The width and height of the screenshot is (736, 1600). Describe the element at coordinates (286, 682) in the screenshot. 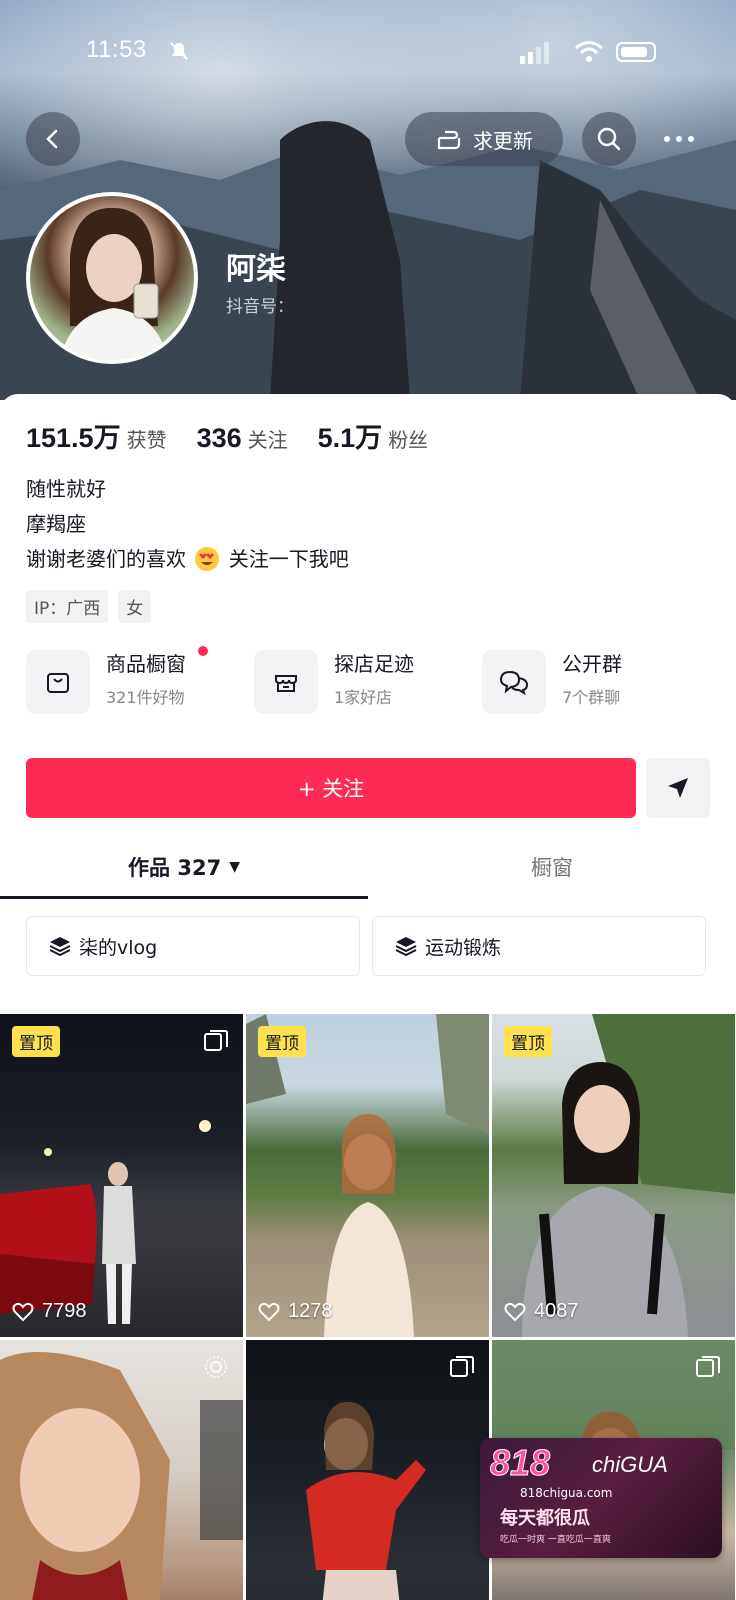

I see `store-icon` at that location.